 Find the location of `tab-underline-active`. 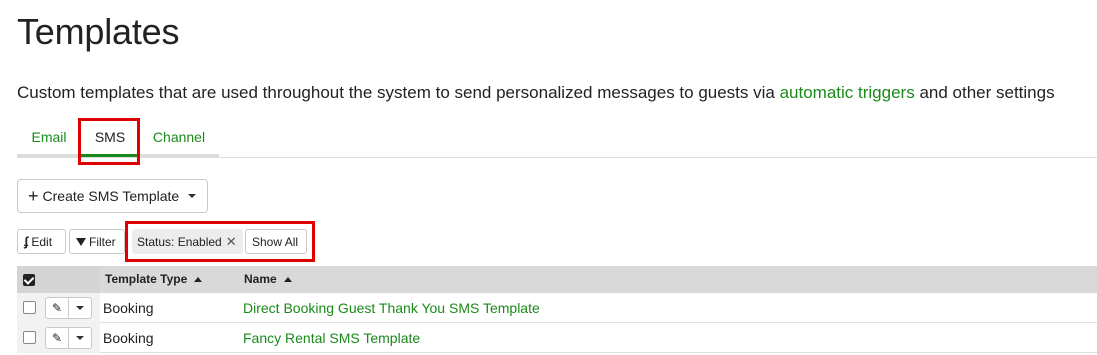

tab-underline-active is located at coordinates (110, 155).